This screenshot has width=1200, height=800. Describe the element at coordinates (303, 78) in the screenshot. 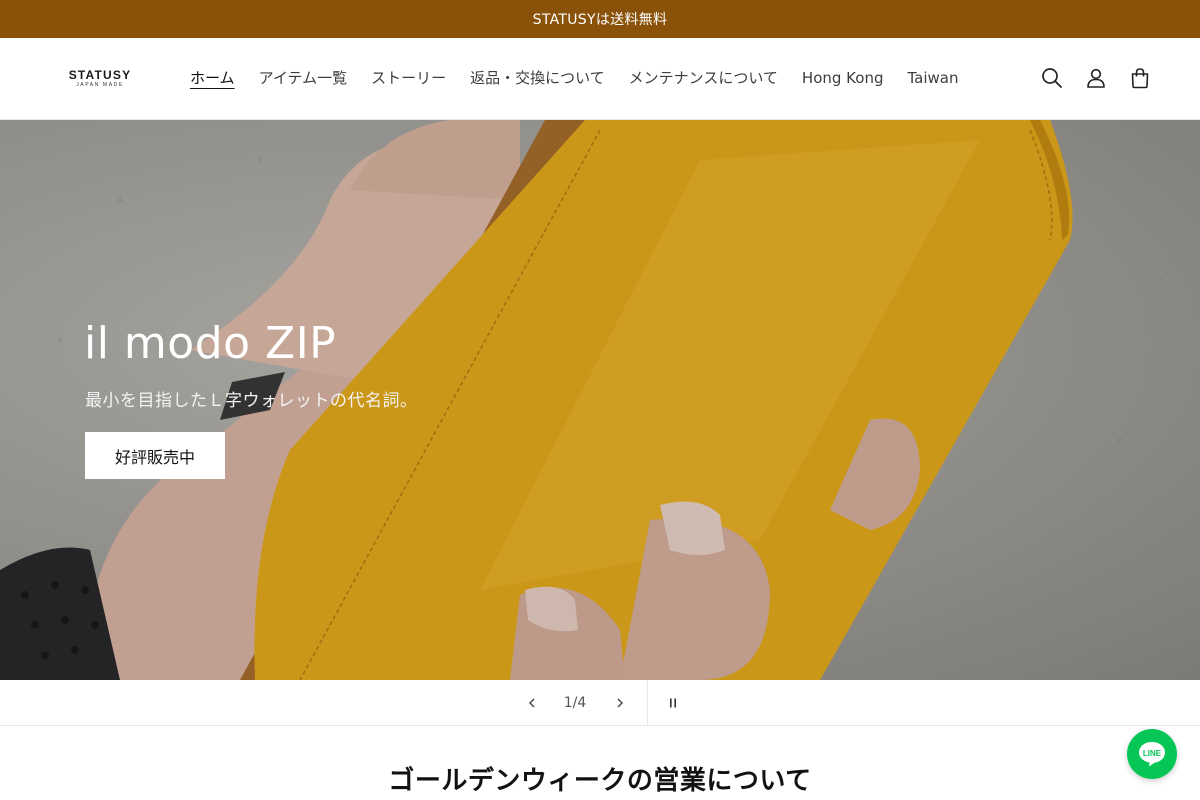

I see `nav-item-items: アイテム一覧` at that location.